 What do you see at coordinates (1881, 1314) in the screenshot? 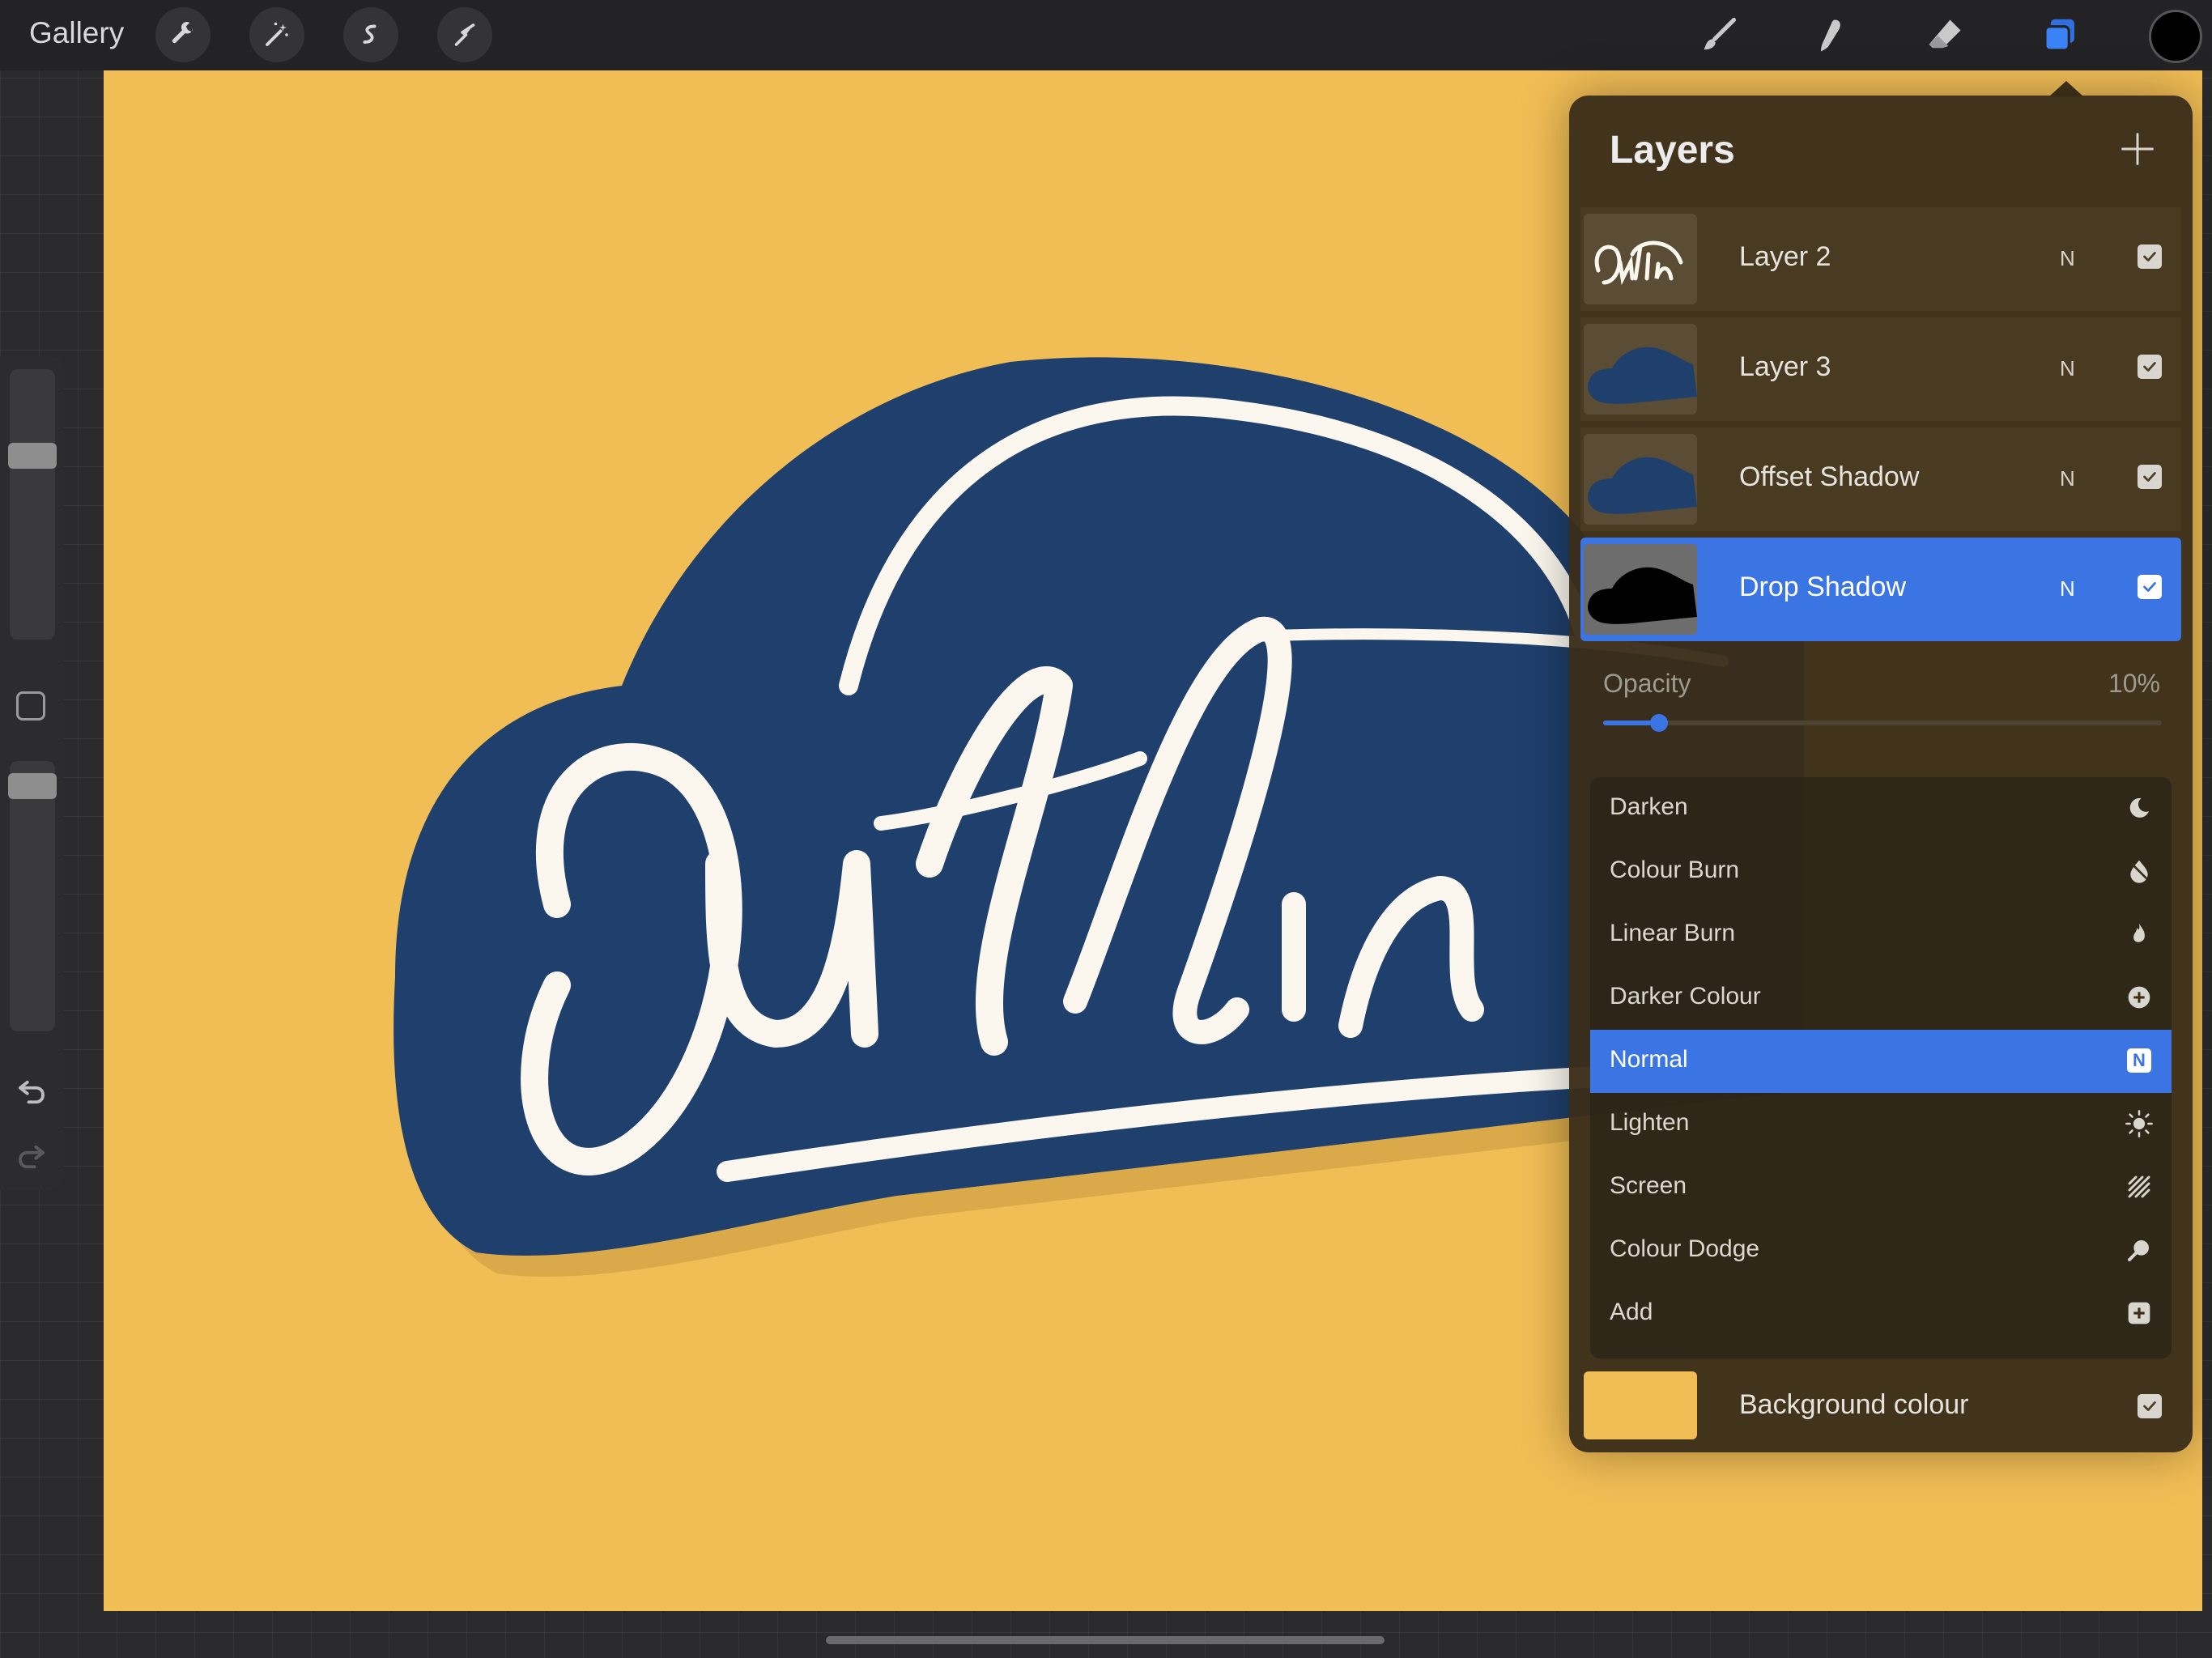
I see `blend-mode-add: Add` at bounding box center [1881, 1314].